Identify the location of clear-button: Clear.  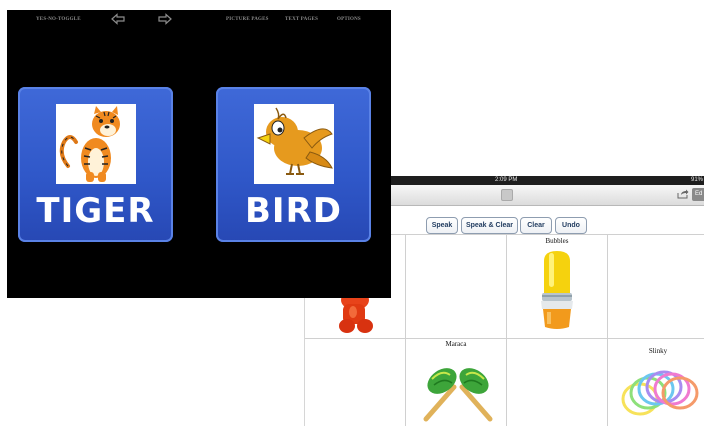
(536, 225).